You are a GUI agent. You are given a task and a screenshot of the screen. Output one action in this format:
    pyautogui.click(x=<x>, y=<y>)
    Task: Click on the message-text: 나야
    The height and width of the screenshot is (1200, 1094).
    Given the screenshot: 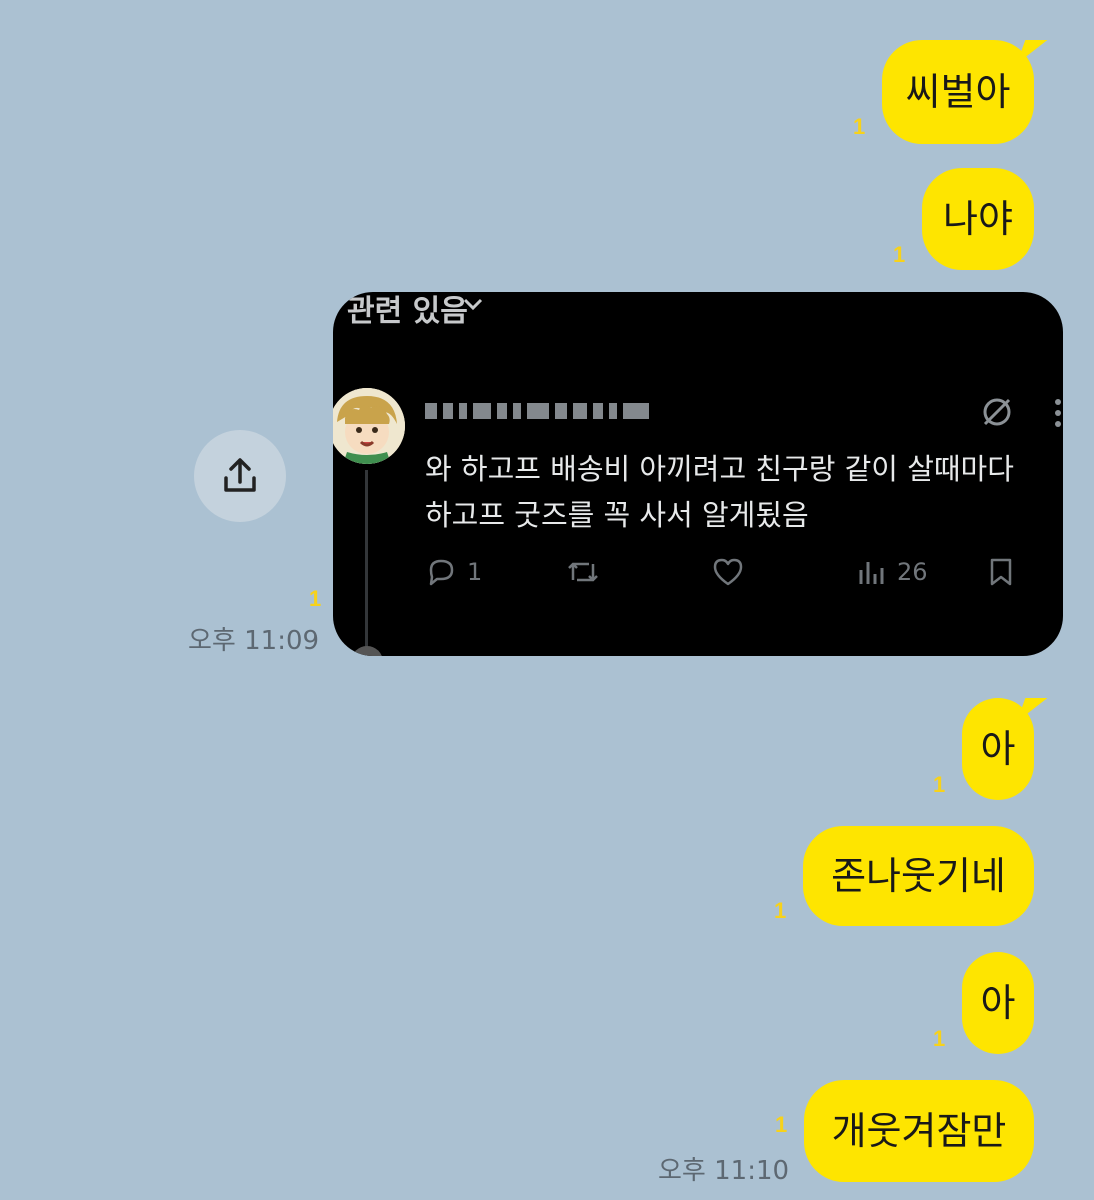 What is the action you would take?
    pyautogui.click(x=978, y=219)
    